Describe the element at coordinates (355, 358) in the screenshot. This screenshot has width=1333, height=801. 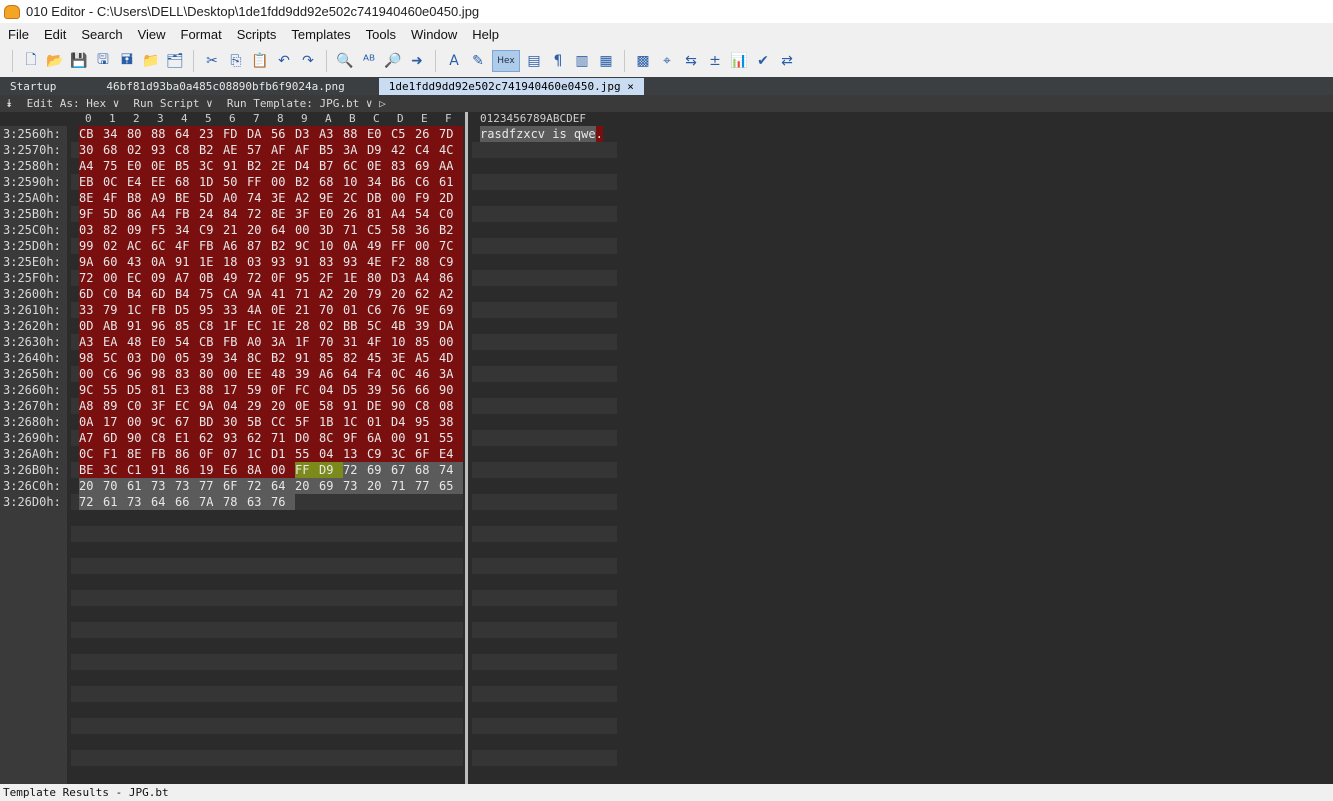
I see `hex-byte: 82` at that location.